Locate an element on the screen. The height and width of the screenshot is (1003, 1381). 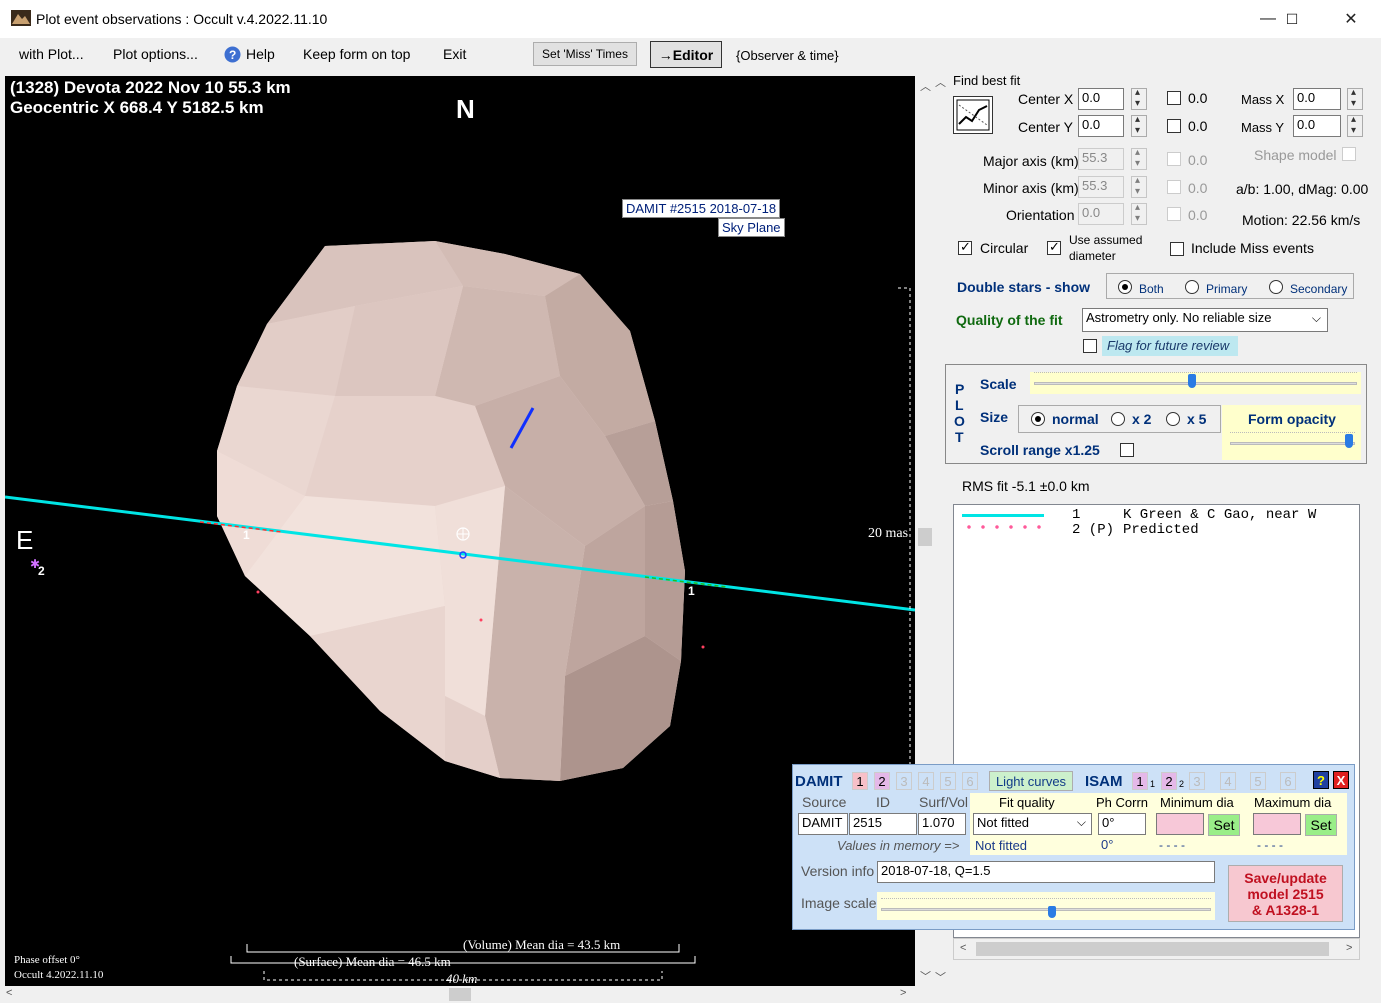
set-min-dia-button: Set is located at coordinates (1224, 825).